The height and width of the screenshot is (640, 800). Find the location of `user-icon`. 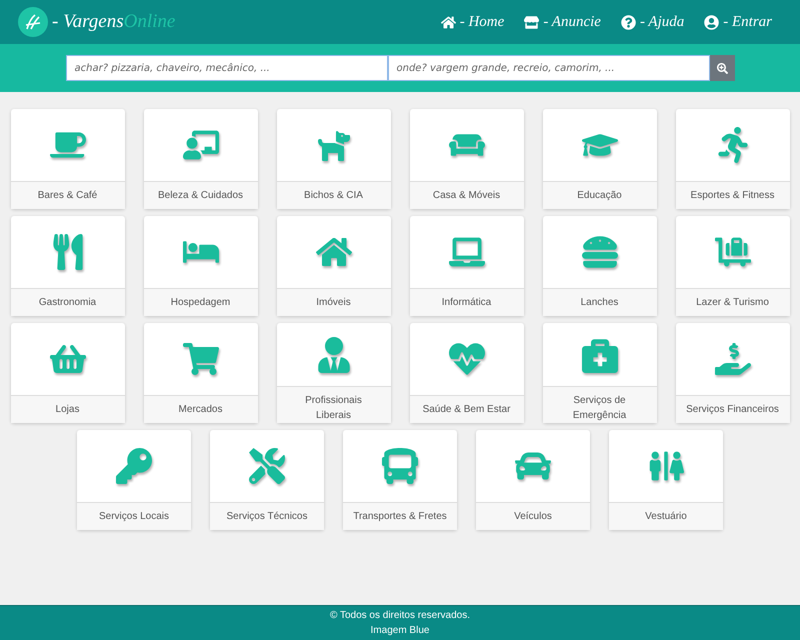

user-icon is located at coordinates (712, 22).